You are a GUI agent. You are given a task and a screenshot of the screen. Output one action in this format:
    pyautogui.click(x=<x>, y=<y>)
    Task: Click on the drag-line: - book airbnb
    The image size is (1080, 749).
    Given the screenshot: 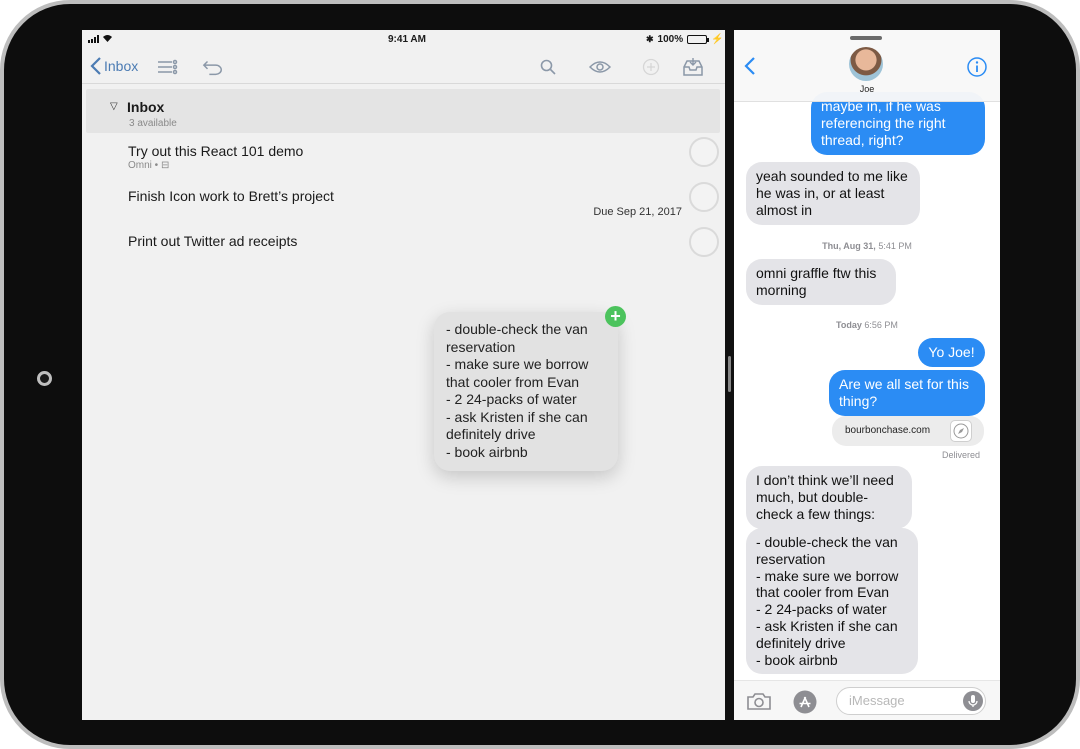 What is the action you would take?
    pyautogui.click(x=487, y=451)
    